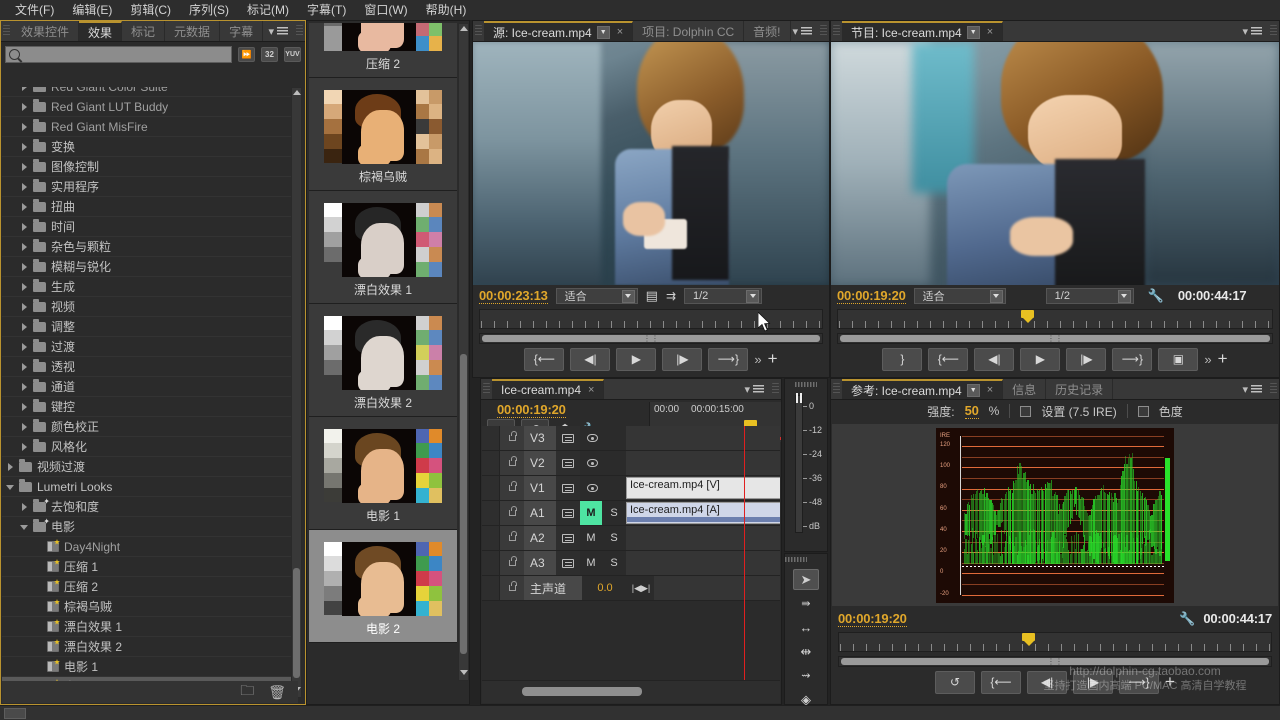  What do you see at coordinates (806, 579) in the screenshot?
I see `selection-tool: ➤` at bounding box center [806, 579].